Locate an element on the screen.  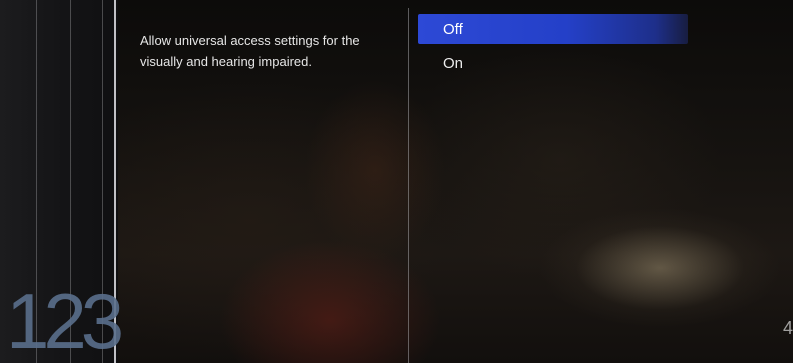
options-divider is located at coordinates (408, 185).